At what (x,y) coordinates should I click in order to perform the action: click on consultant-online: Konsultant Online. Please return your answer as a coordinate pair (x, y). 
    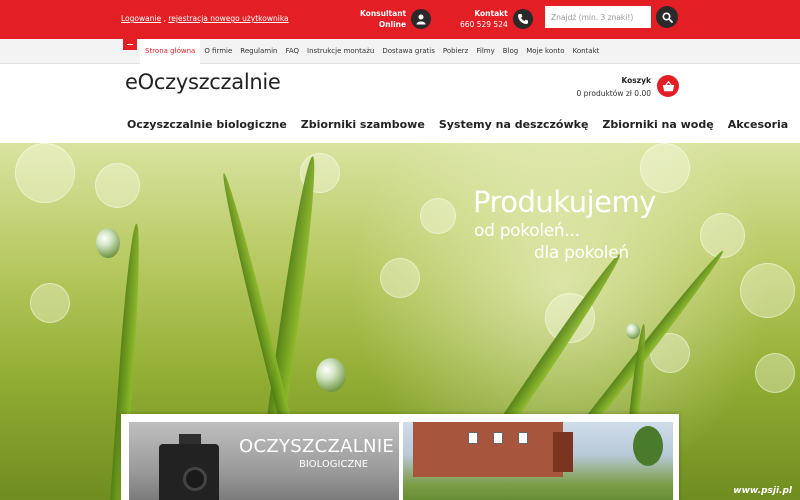
    Looking at the image, I should click on (396, 19).